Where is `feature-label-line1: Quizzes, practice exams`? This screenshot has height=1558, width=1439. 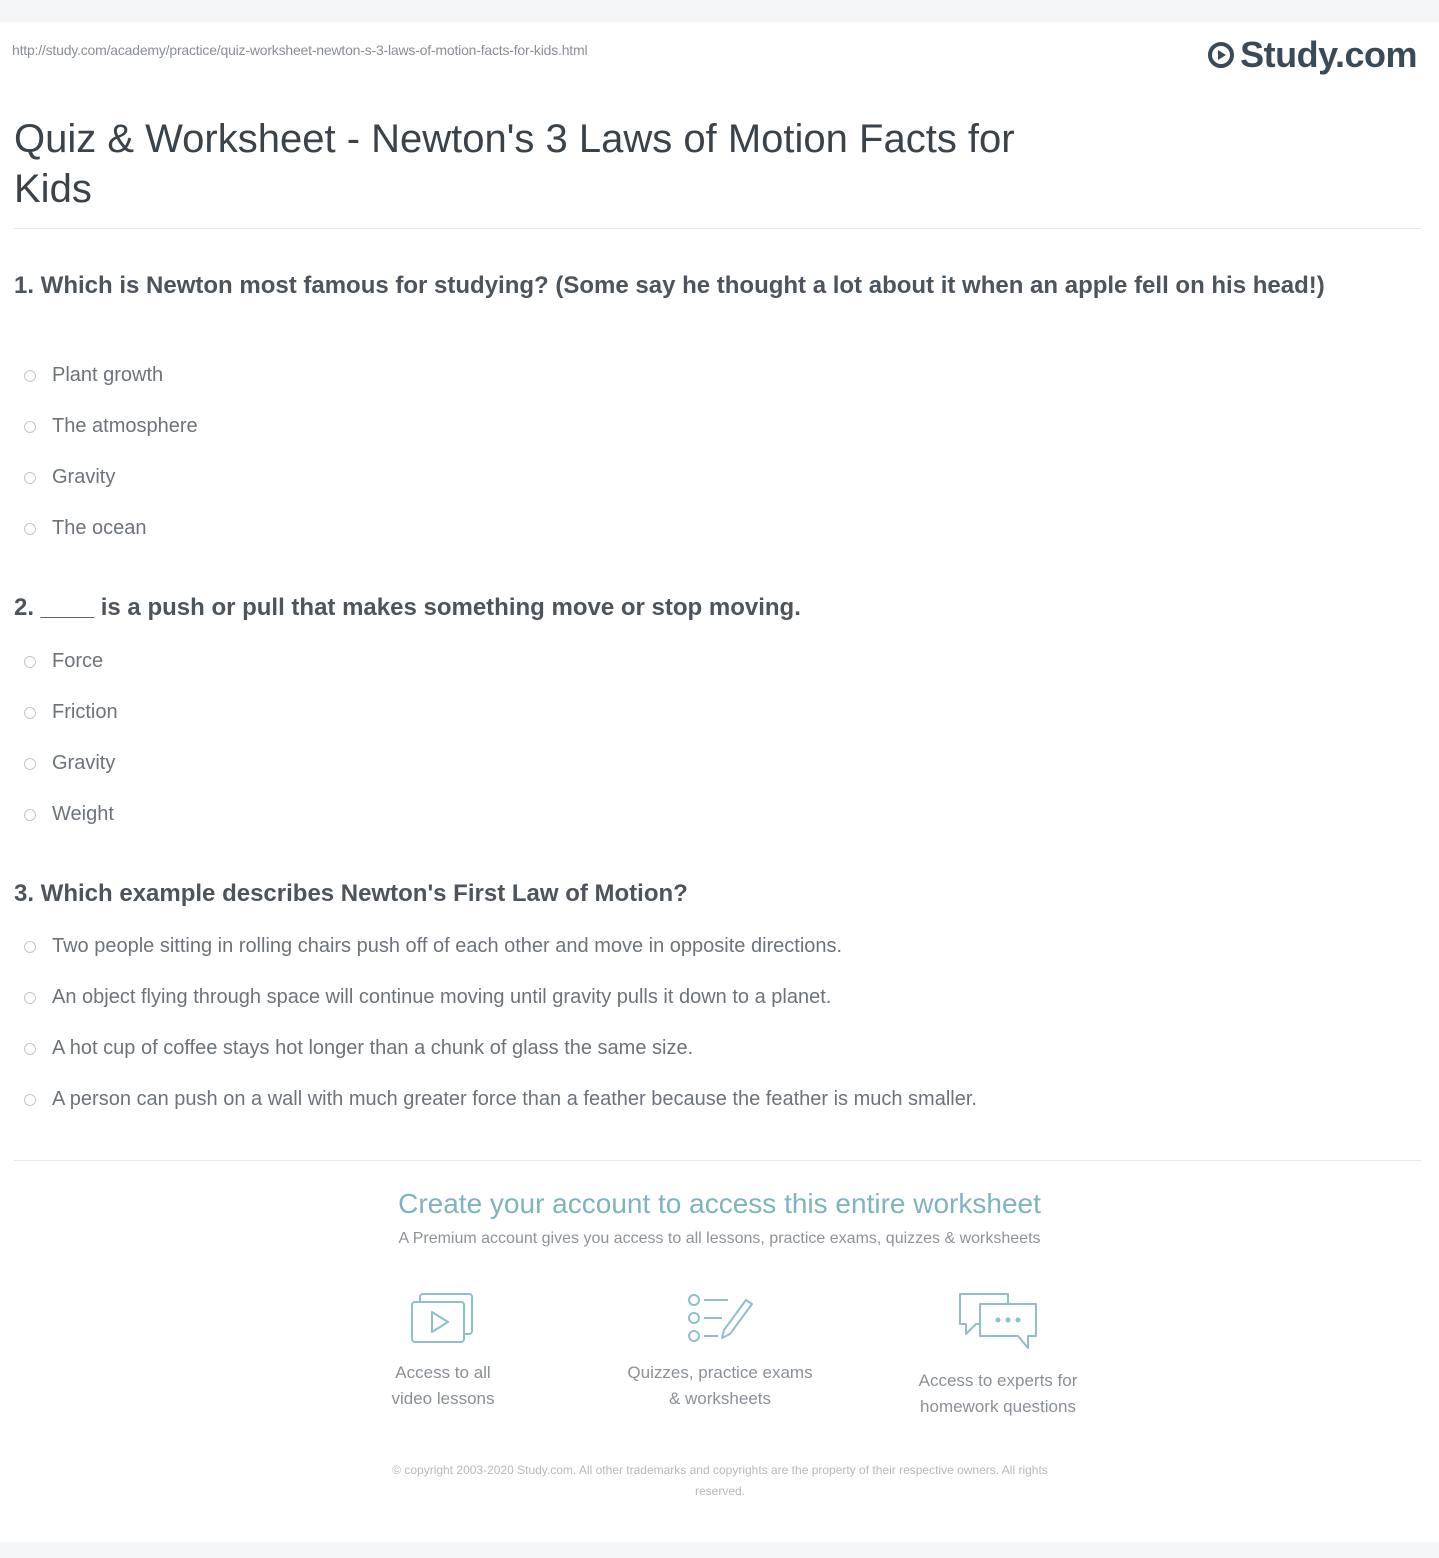
feature-label-line1: Quizzes, practice exams is located at coordinates (720, 1372).